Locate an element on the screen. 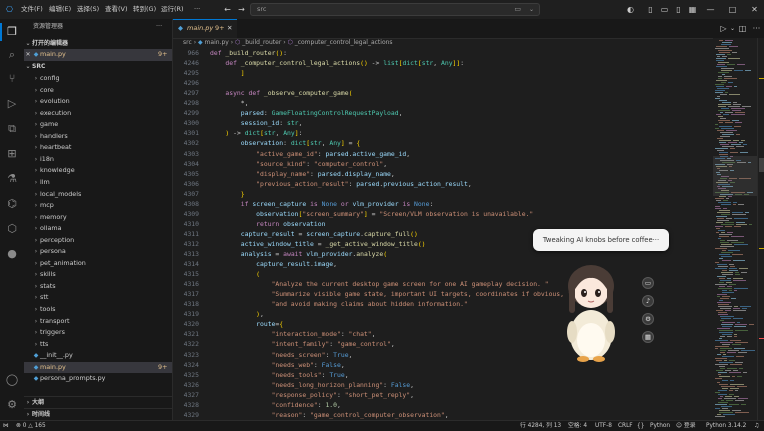 The height and width of the screenshot is (431, 764). editor-more-icon: ··· is located at coordinates (756, 28).